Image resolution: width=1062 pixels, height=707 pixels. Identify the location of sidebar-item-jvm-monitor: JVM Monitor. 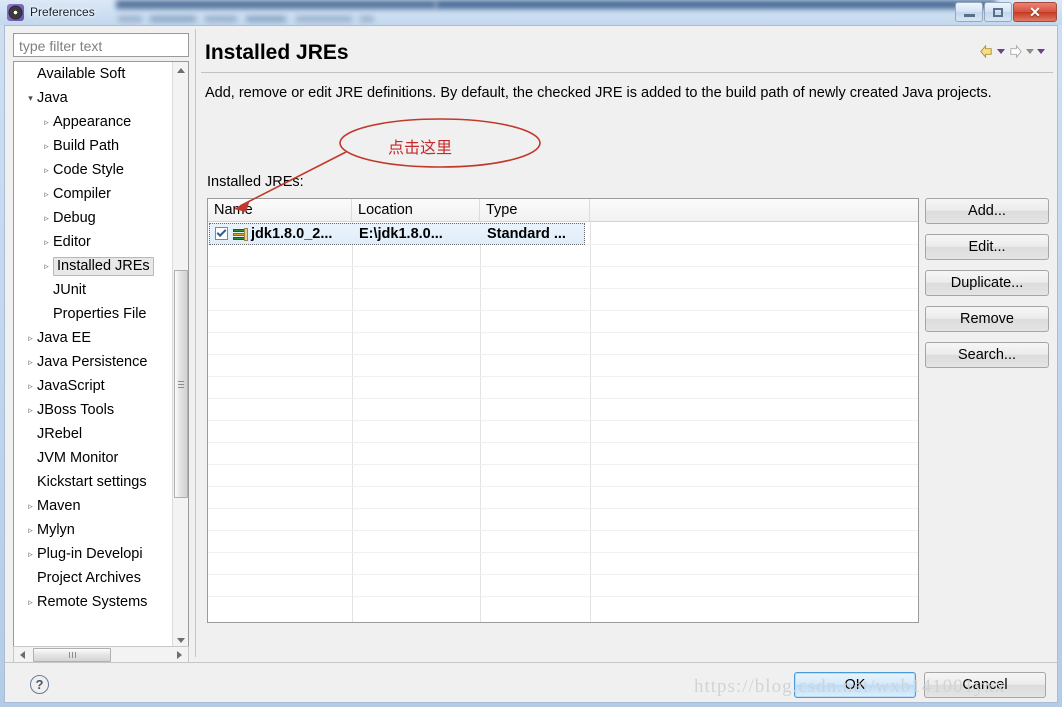
(93, 458).